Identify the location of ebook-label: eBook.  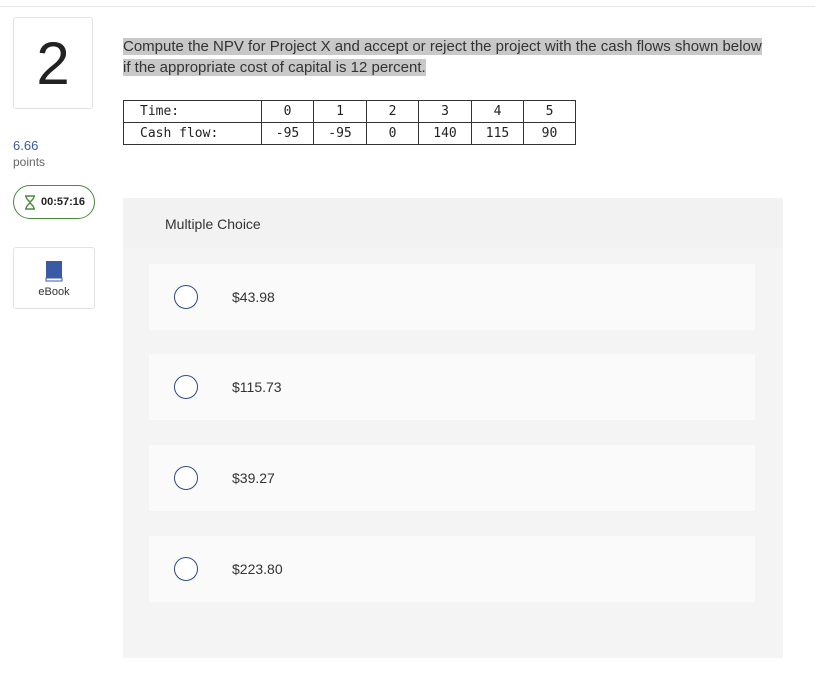
(54, 292).